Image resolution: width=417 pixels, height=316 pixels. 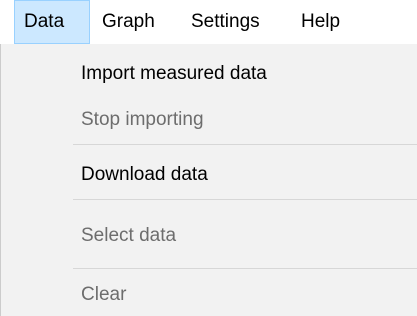 I want to click on menu-bar: Data Graph Settings Help, so click(x=208, y=22).